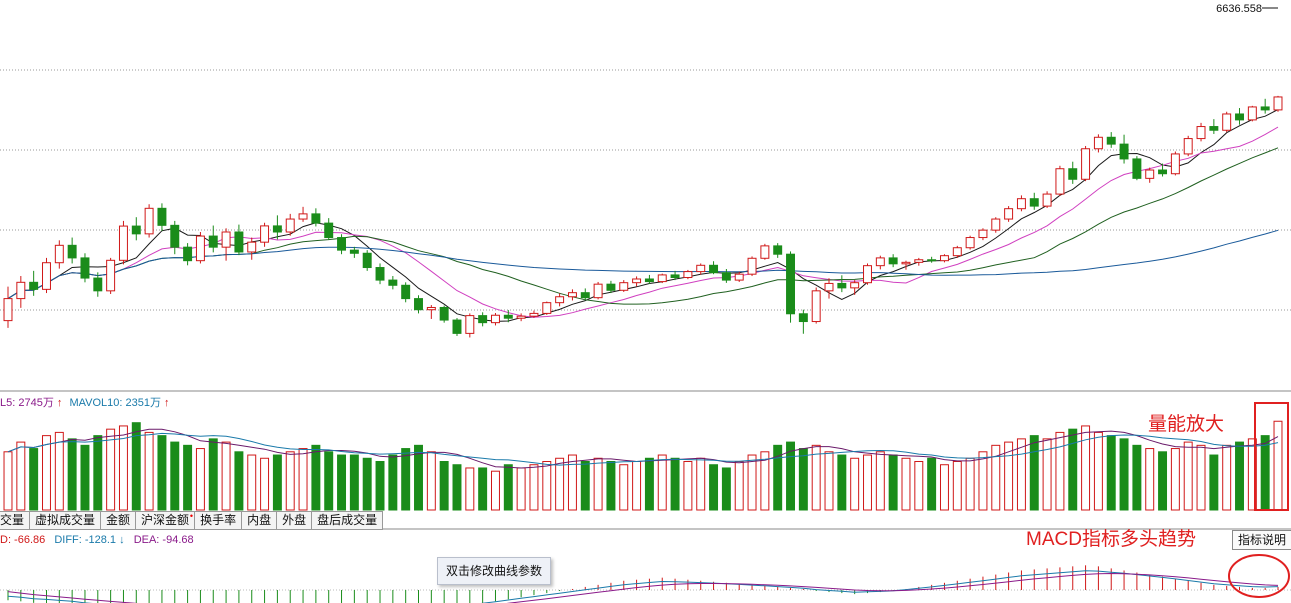  Describe the element at coordinates (15, 520) in the screenshot. I see `tab-volume: 交量` at that location.